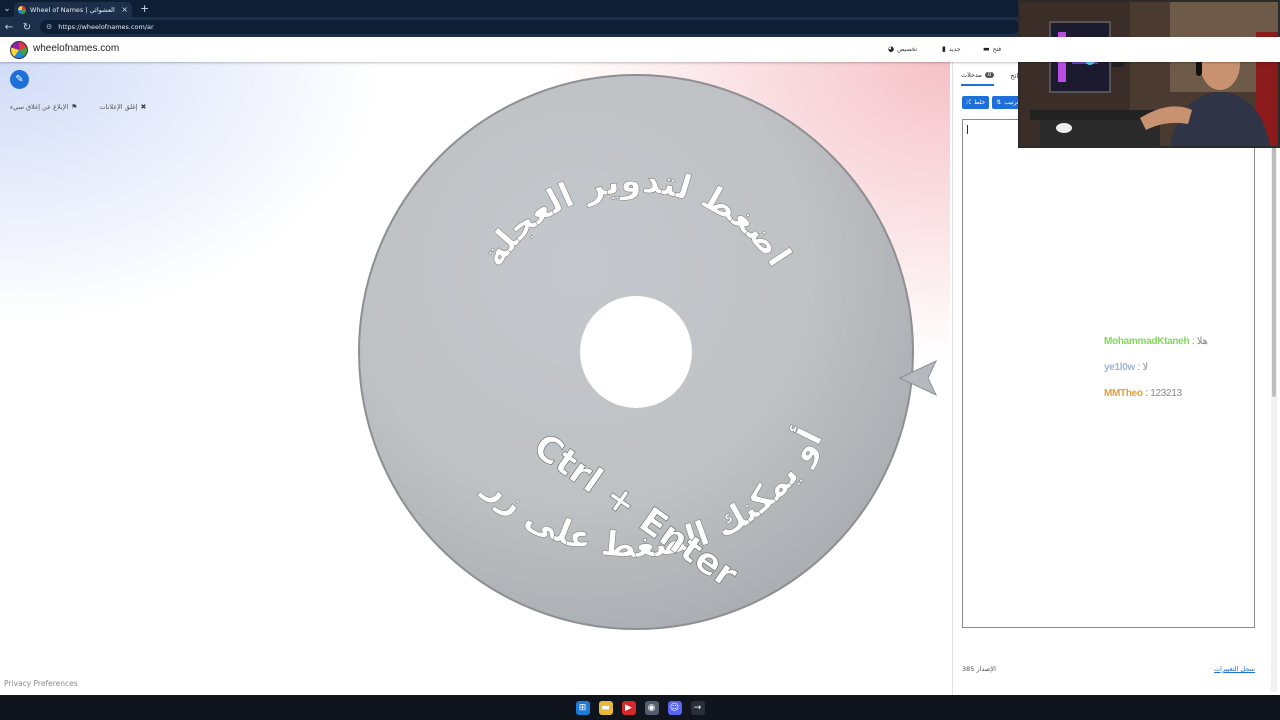 This screenshot has width=1280, height=720. What do you see at coordinates (118, 107) in the screenshot?
I see `close-ads-label: إغلق الإعلانات` at bounding box center [118, 107].